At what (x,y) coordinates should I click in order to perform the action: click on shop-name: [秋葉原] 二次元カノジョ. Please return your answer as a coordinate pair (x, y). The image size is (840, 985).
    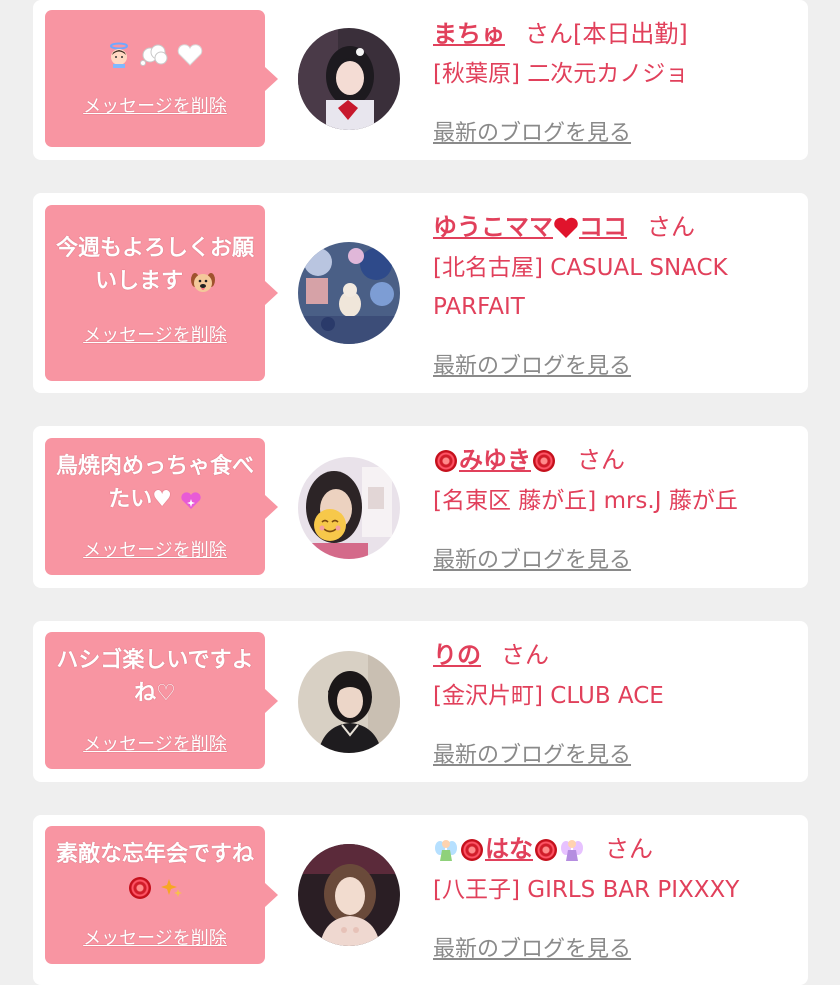
    Looking at the image, I should click on (561, 74).